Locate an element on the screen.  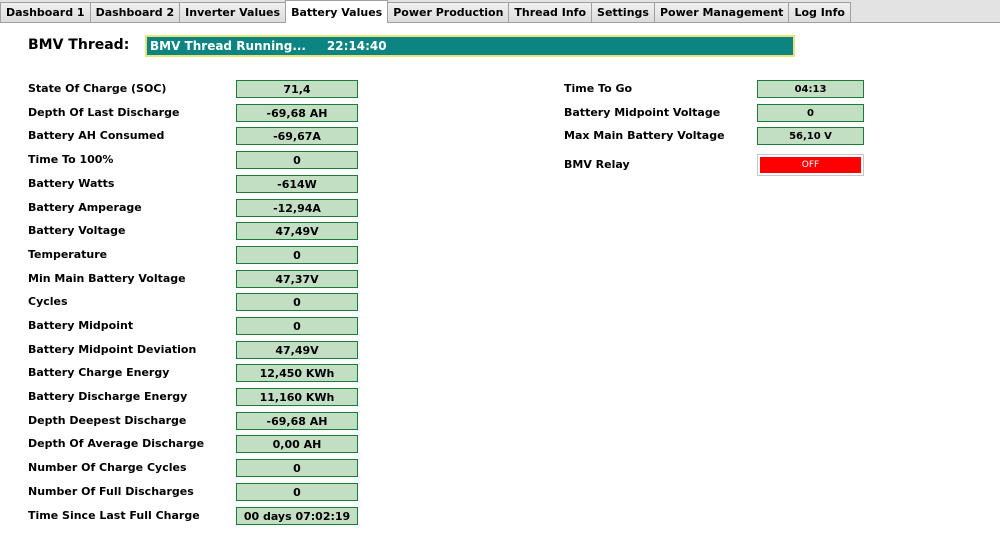
field-value: 11,160 KWh is located at coordinates (297, 397).